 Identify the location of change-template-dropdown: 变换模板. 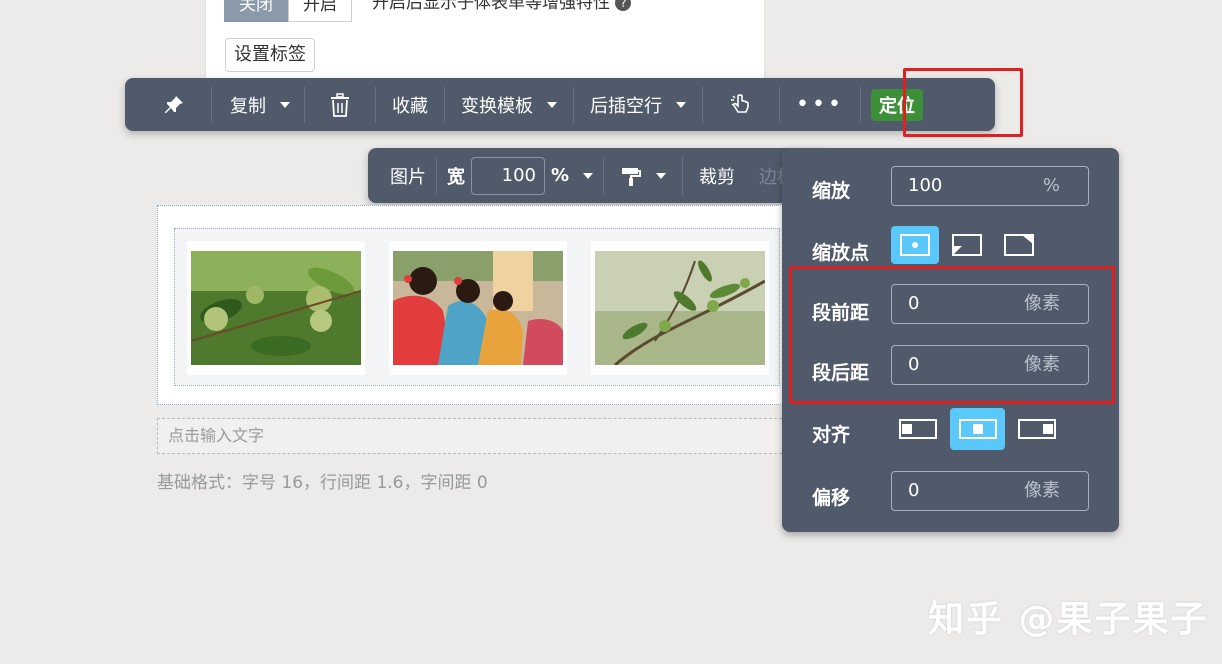
(509, 104).